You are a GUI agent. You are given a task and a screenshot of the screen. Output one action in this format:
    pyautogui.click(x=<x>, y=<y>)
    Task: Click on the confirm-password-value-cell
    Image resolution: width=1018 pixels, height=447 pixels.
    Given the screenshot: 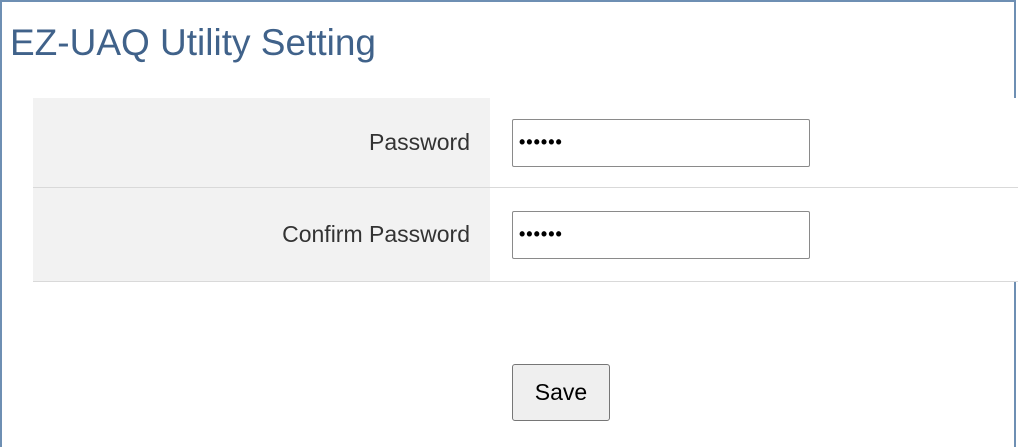 What is the action you would take?
    pyautogui.click(x=754, y=234)
    